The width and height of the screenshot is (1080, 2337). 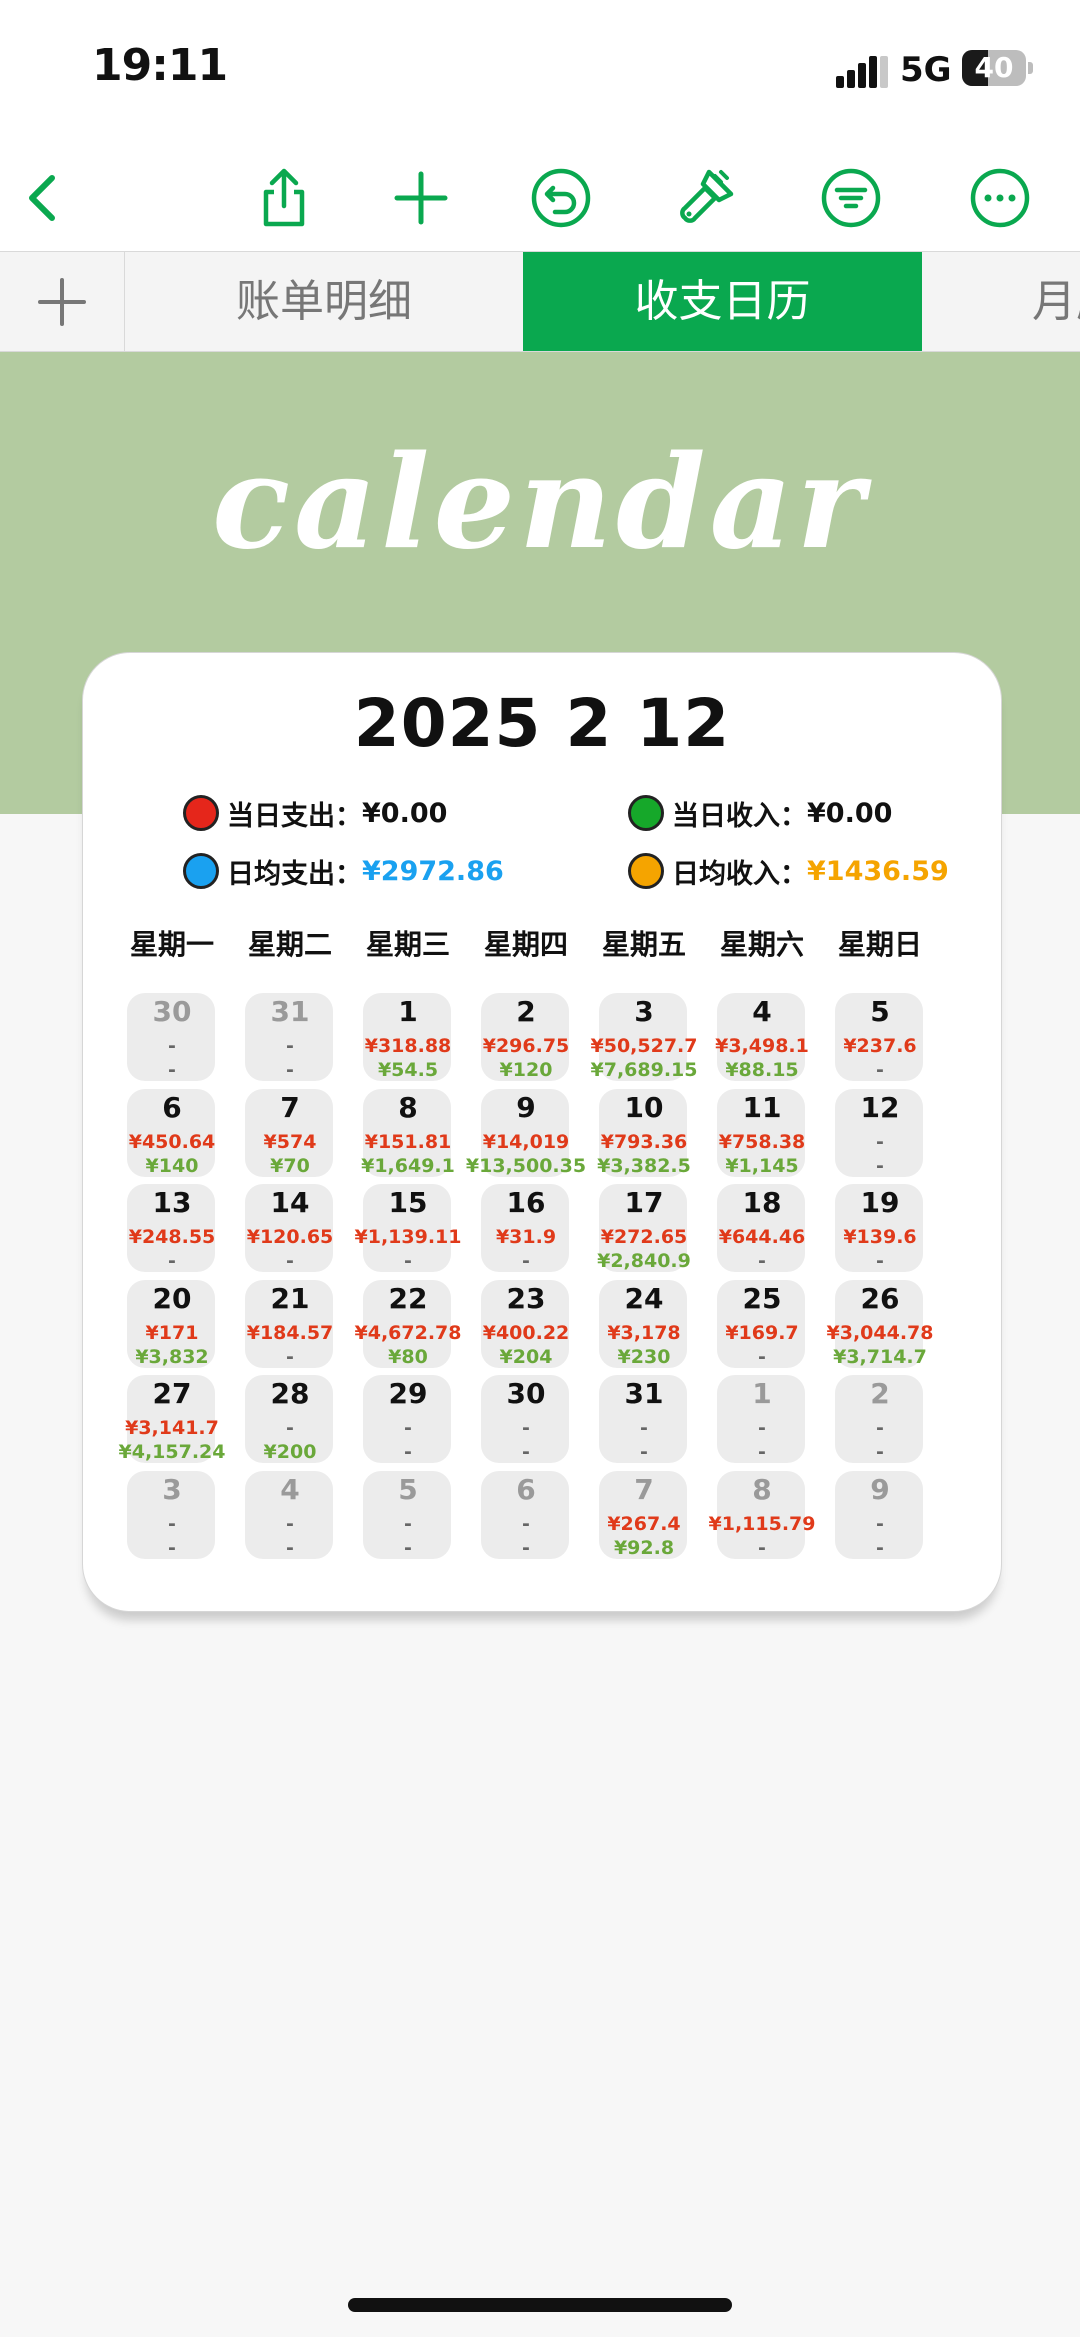 I want to click on battery-level: 40, so click(x=994, y=67).